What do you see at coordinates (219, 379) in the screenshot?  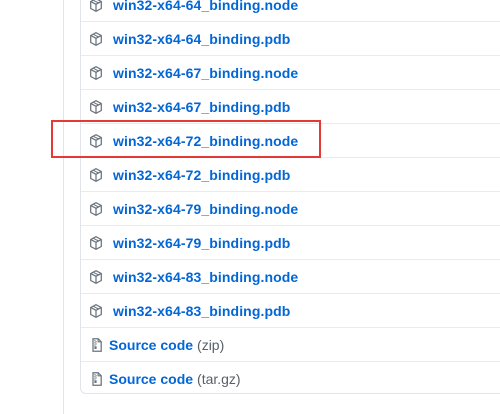 I see `source-code-format: (tar.gz)` at bounding box center [219, 379].